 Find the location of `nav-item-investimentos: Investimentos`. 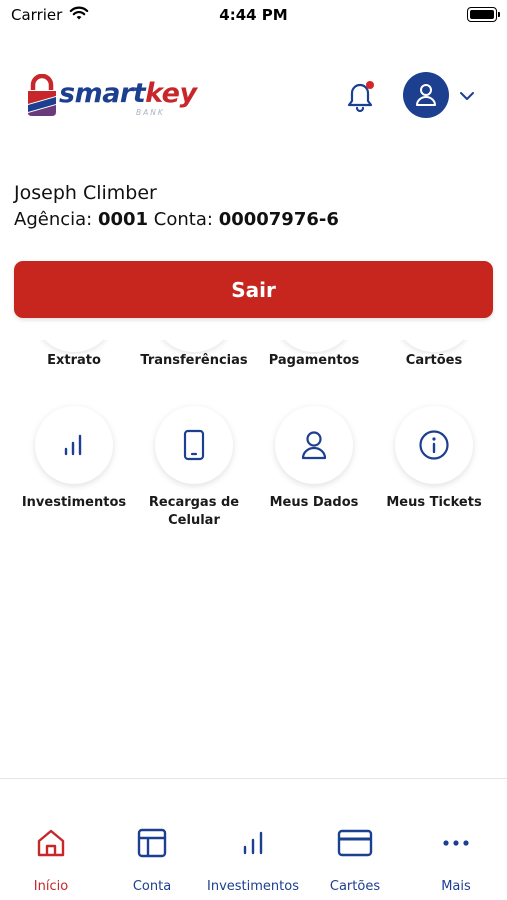

nav-item-investimentos: Investimentos is located at coordinates (253, 860).